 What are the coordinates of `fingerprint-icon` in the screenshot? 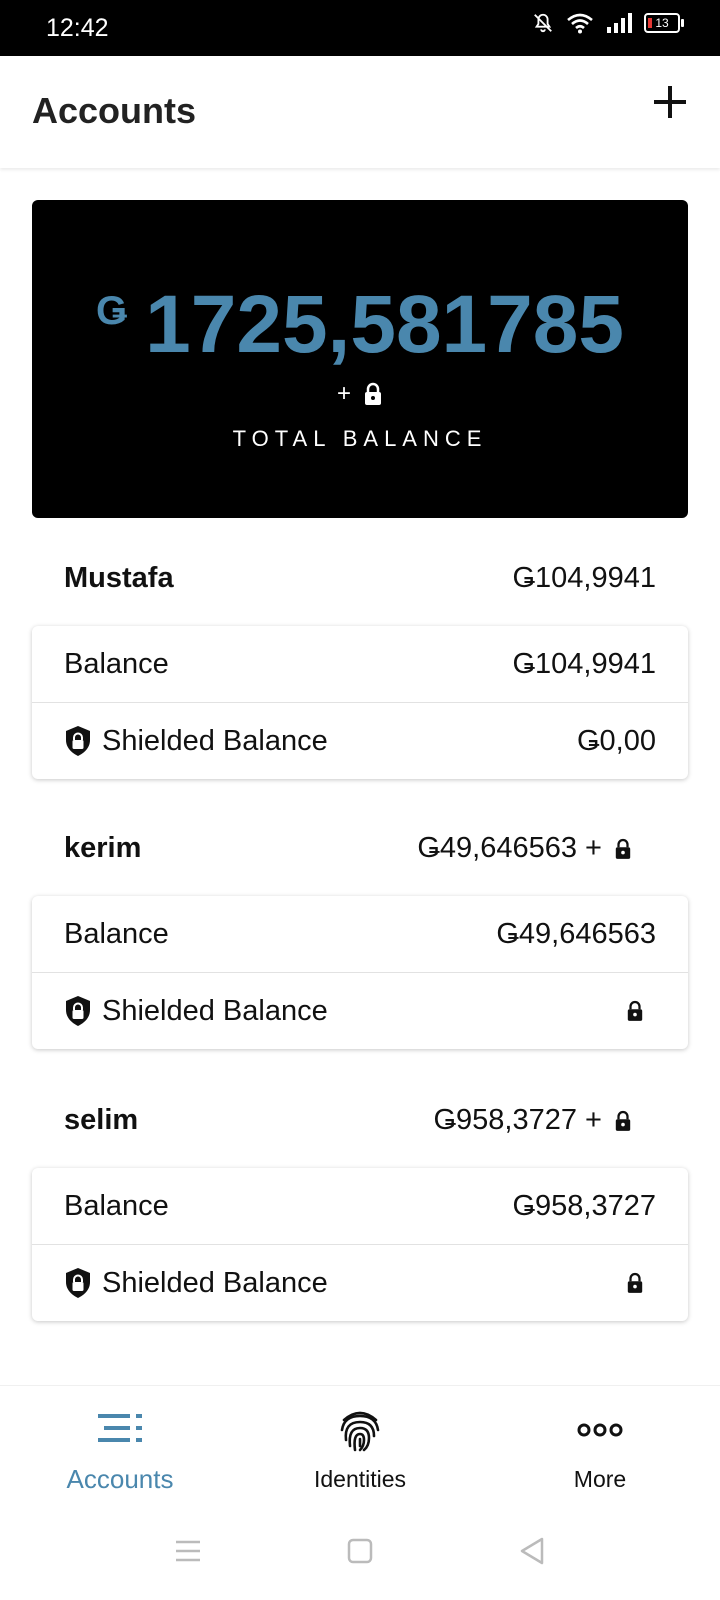 It's located at (360, 1431).